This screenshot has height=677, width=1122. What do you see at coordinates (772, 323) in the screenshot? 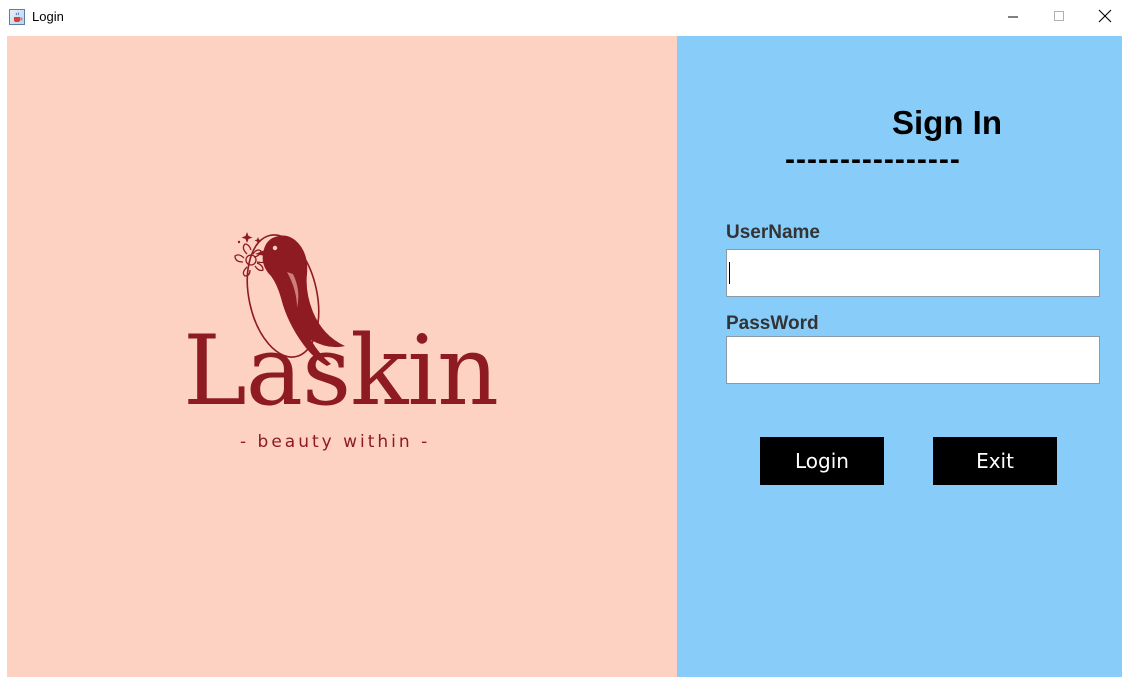
I see `password-label: PassWord` at bounding box center [772, 323].